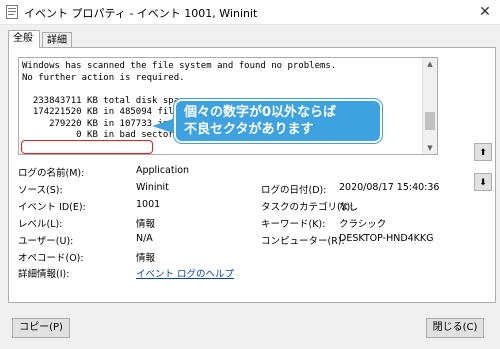 The height and width of the screenshot is (349, 500). I want to click on window-title: イベント プロパティ - イベント 1001, Wininit, so click(141, 13).